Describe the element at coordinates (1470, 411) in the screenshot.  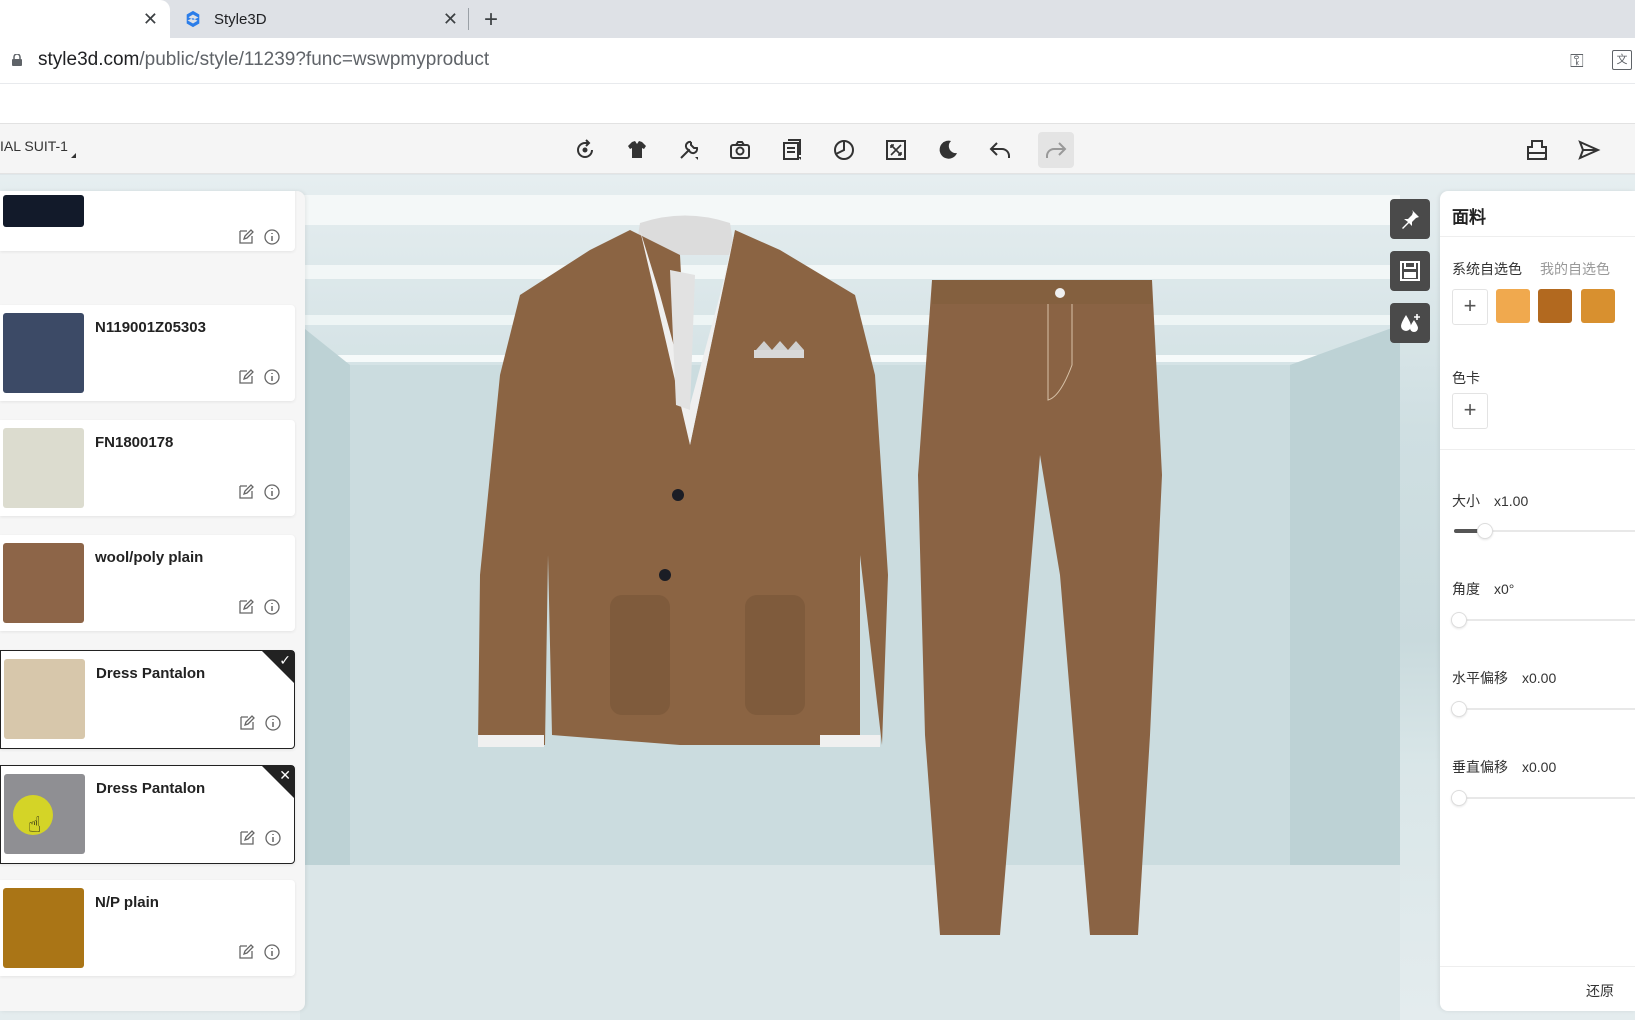
I see `add-color-card-button: +` at that location.